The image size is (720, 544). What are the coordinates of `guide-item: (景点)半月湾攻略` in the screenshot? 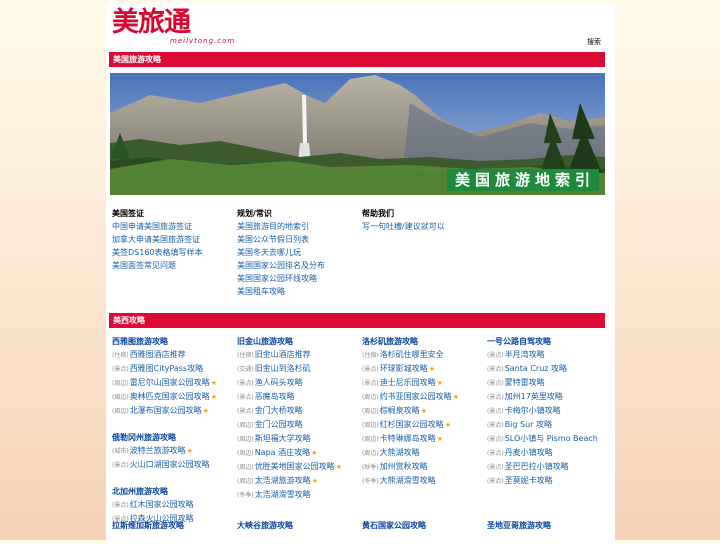 It's located at (542, 355).